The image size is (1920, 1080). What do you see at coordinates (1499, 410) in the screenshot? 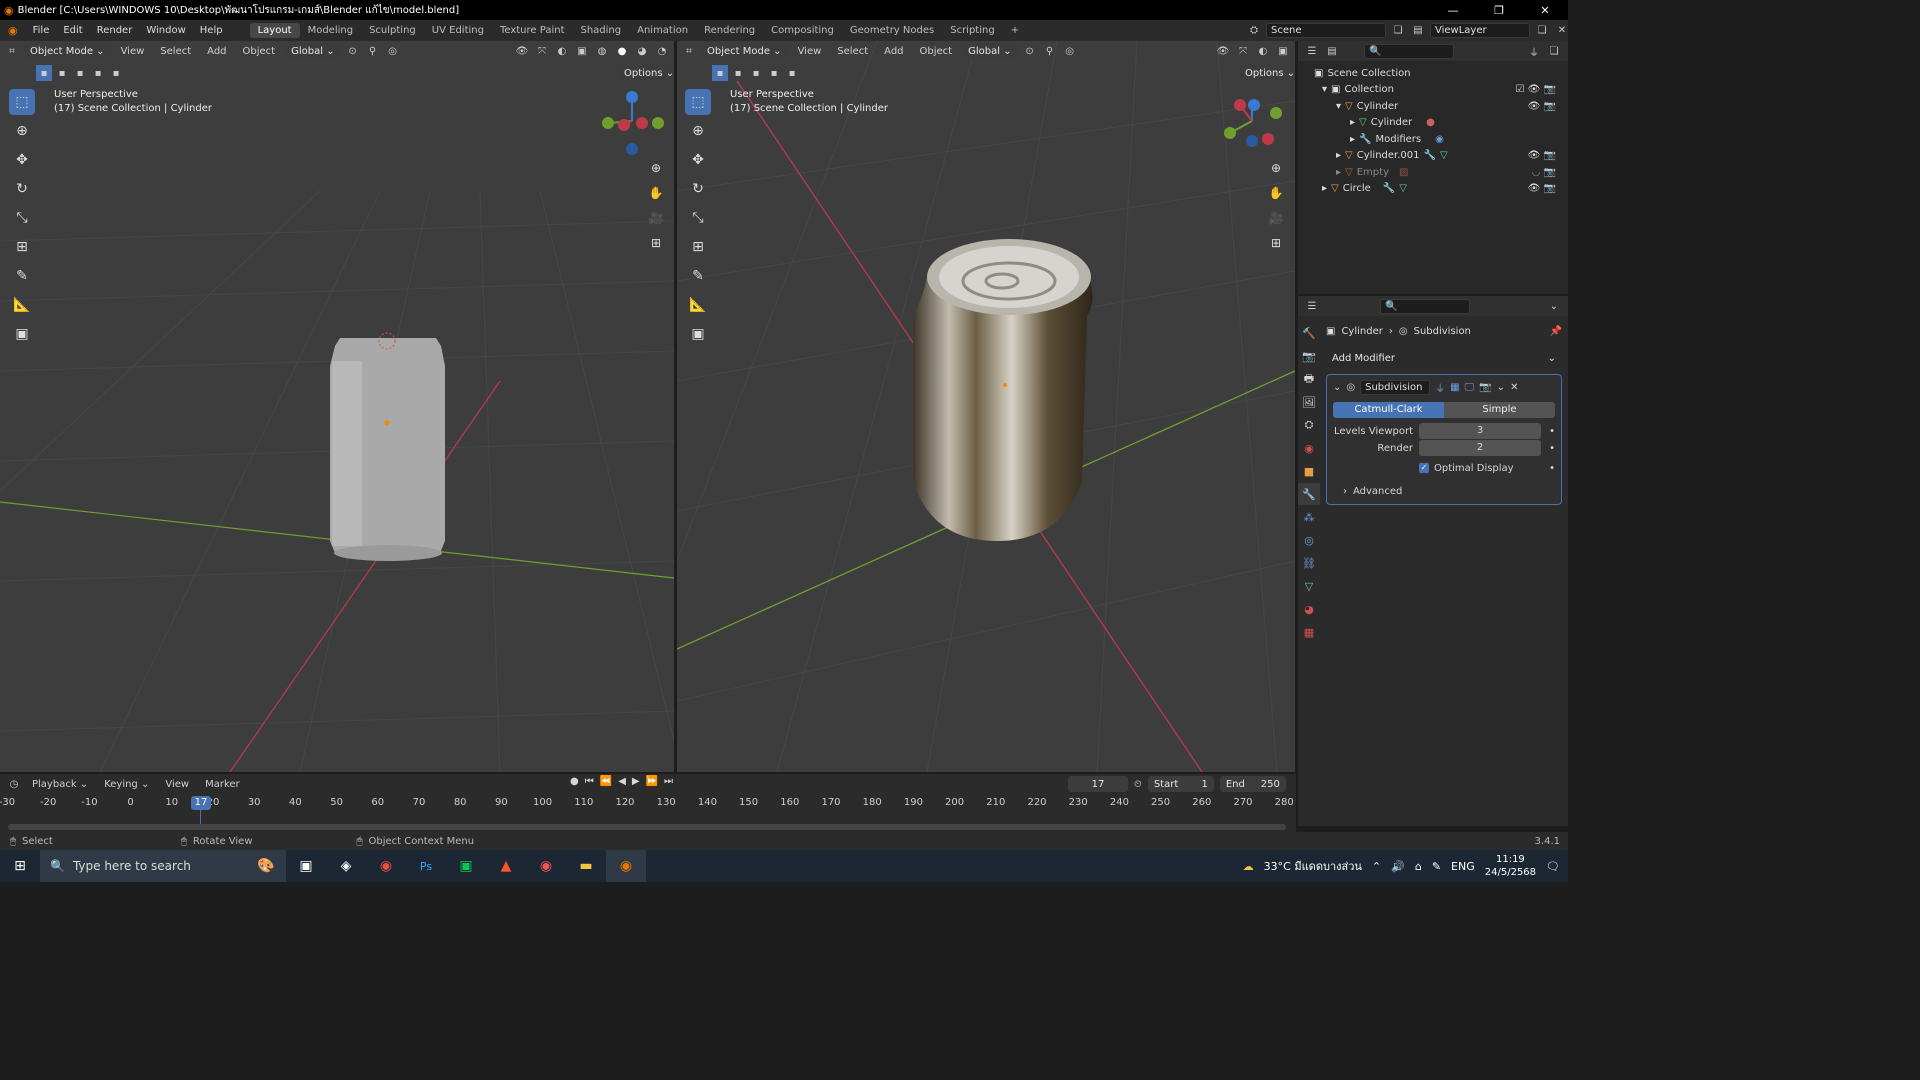
I see `simple-button: Simple` at bounding box center [1499, 410].